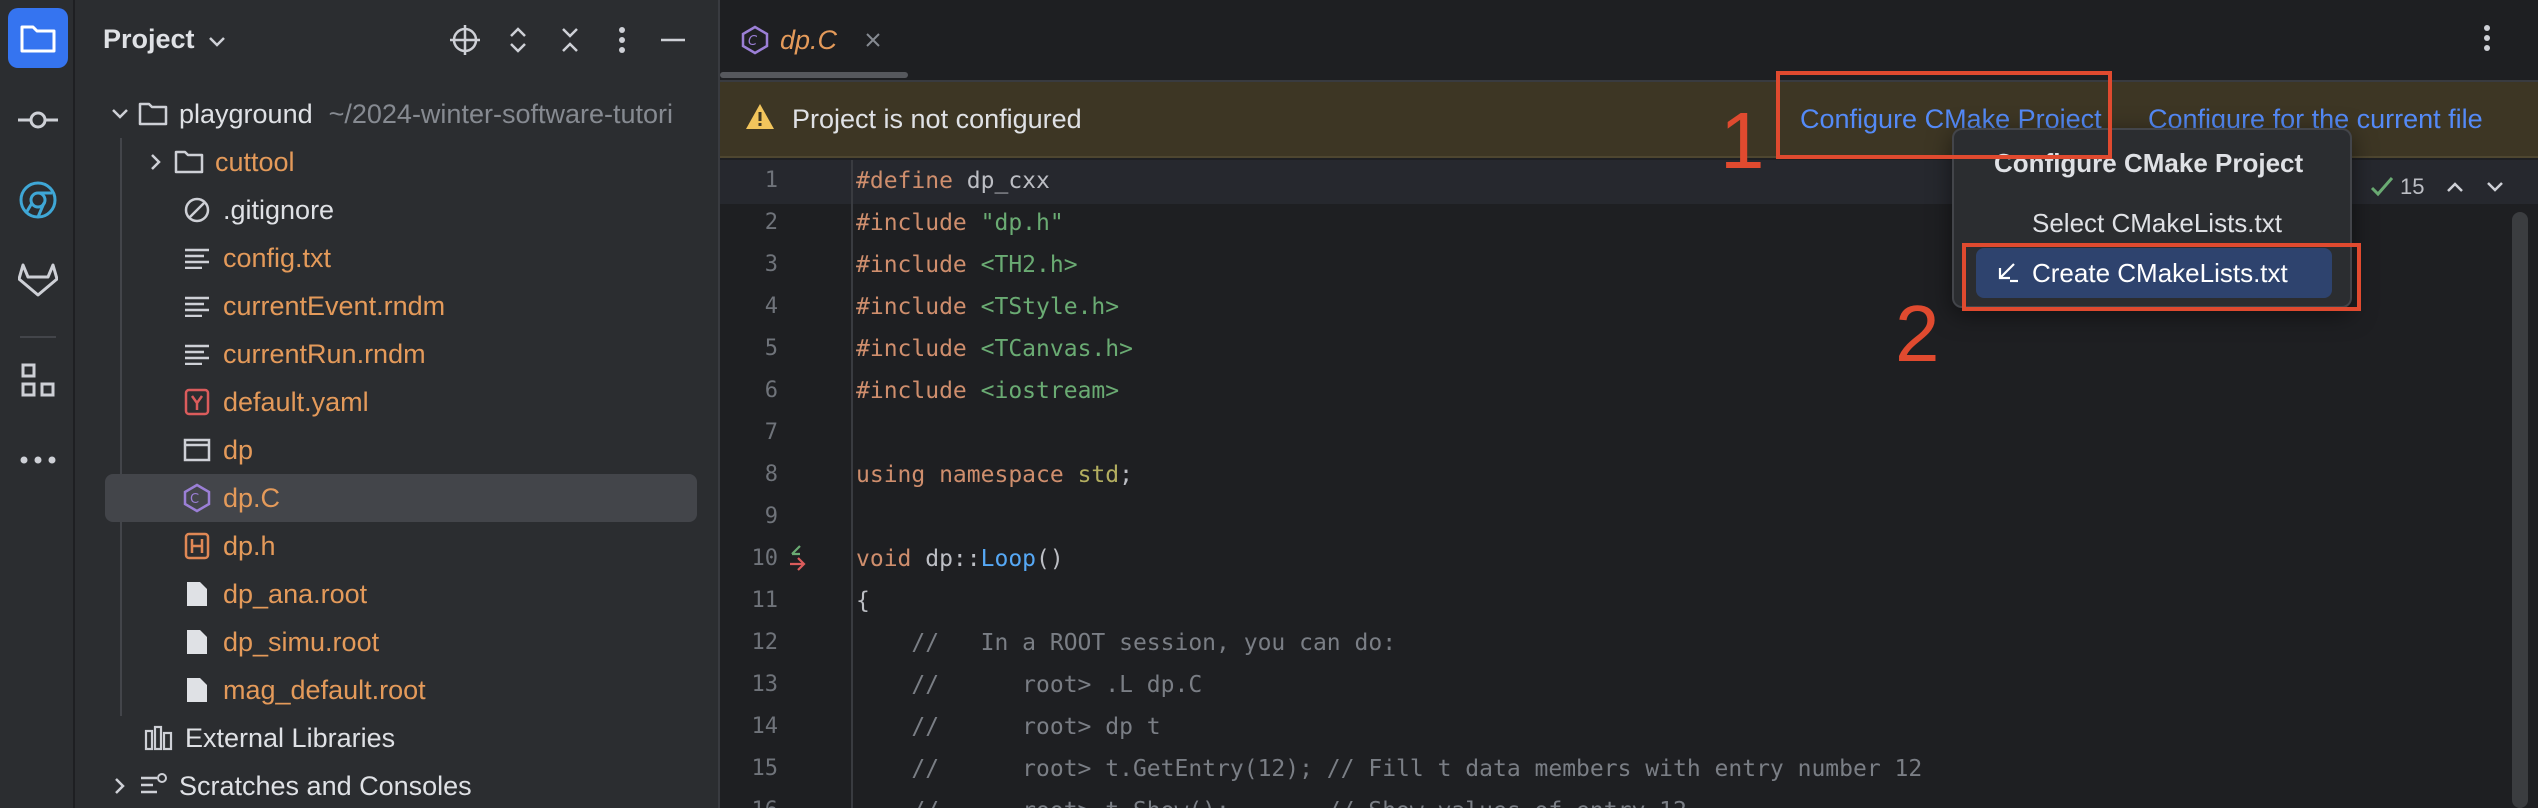  Describe the element at coordinates (960, 475) in the screenshot. I see `code-token: using namespace` at that location.